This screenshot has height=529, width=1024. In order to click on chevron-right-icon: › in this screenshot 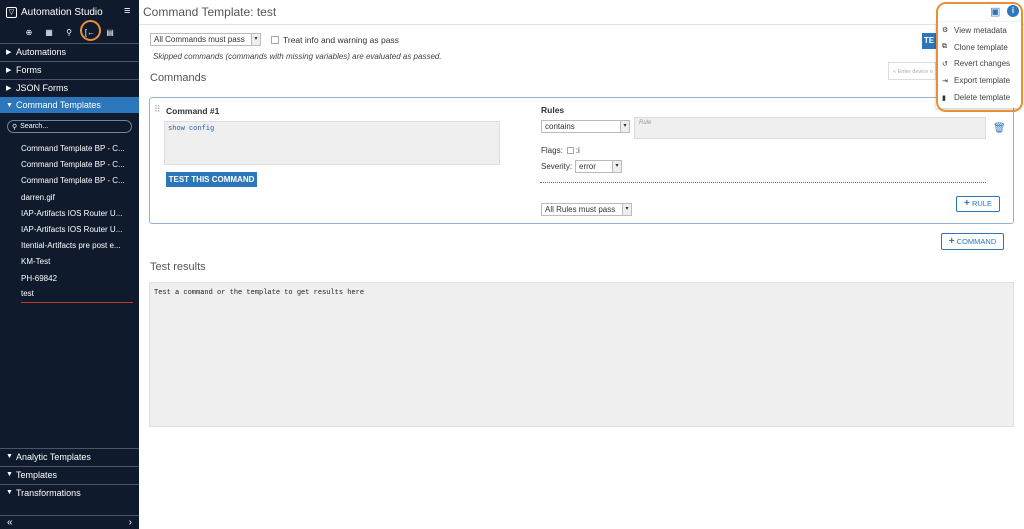, I will do `click(130, 522)`.